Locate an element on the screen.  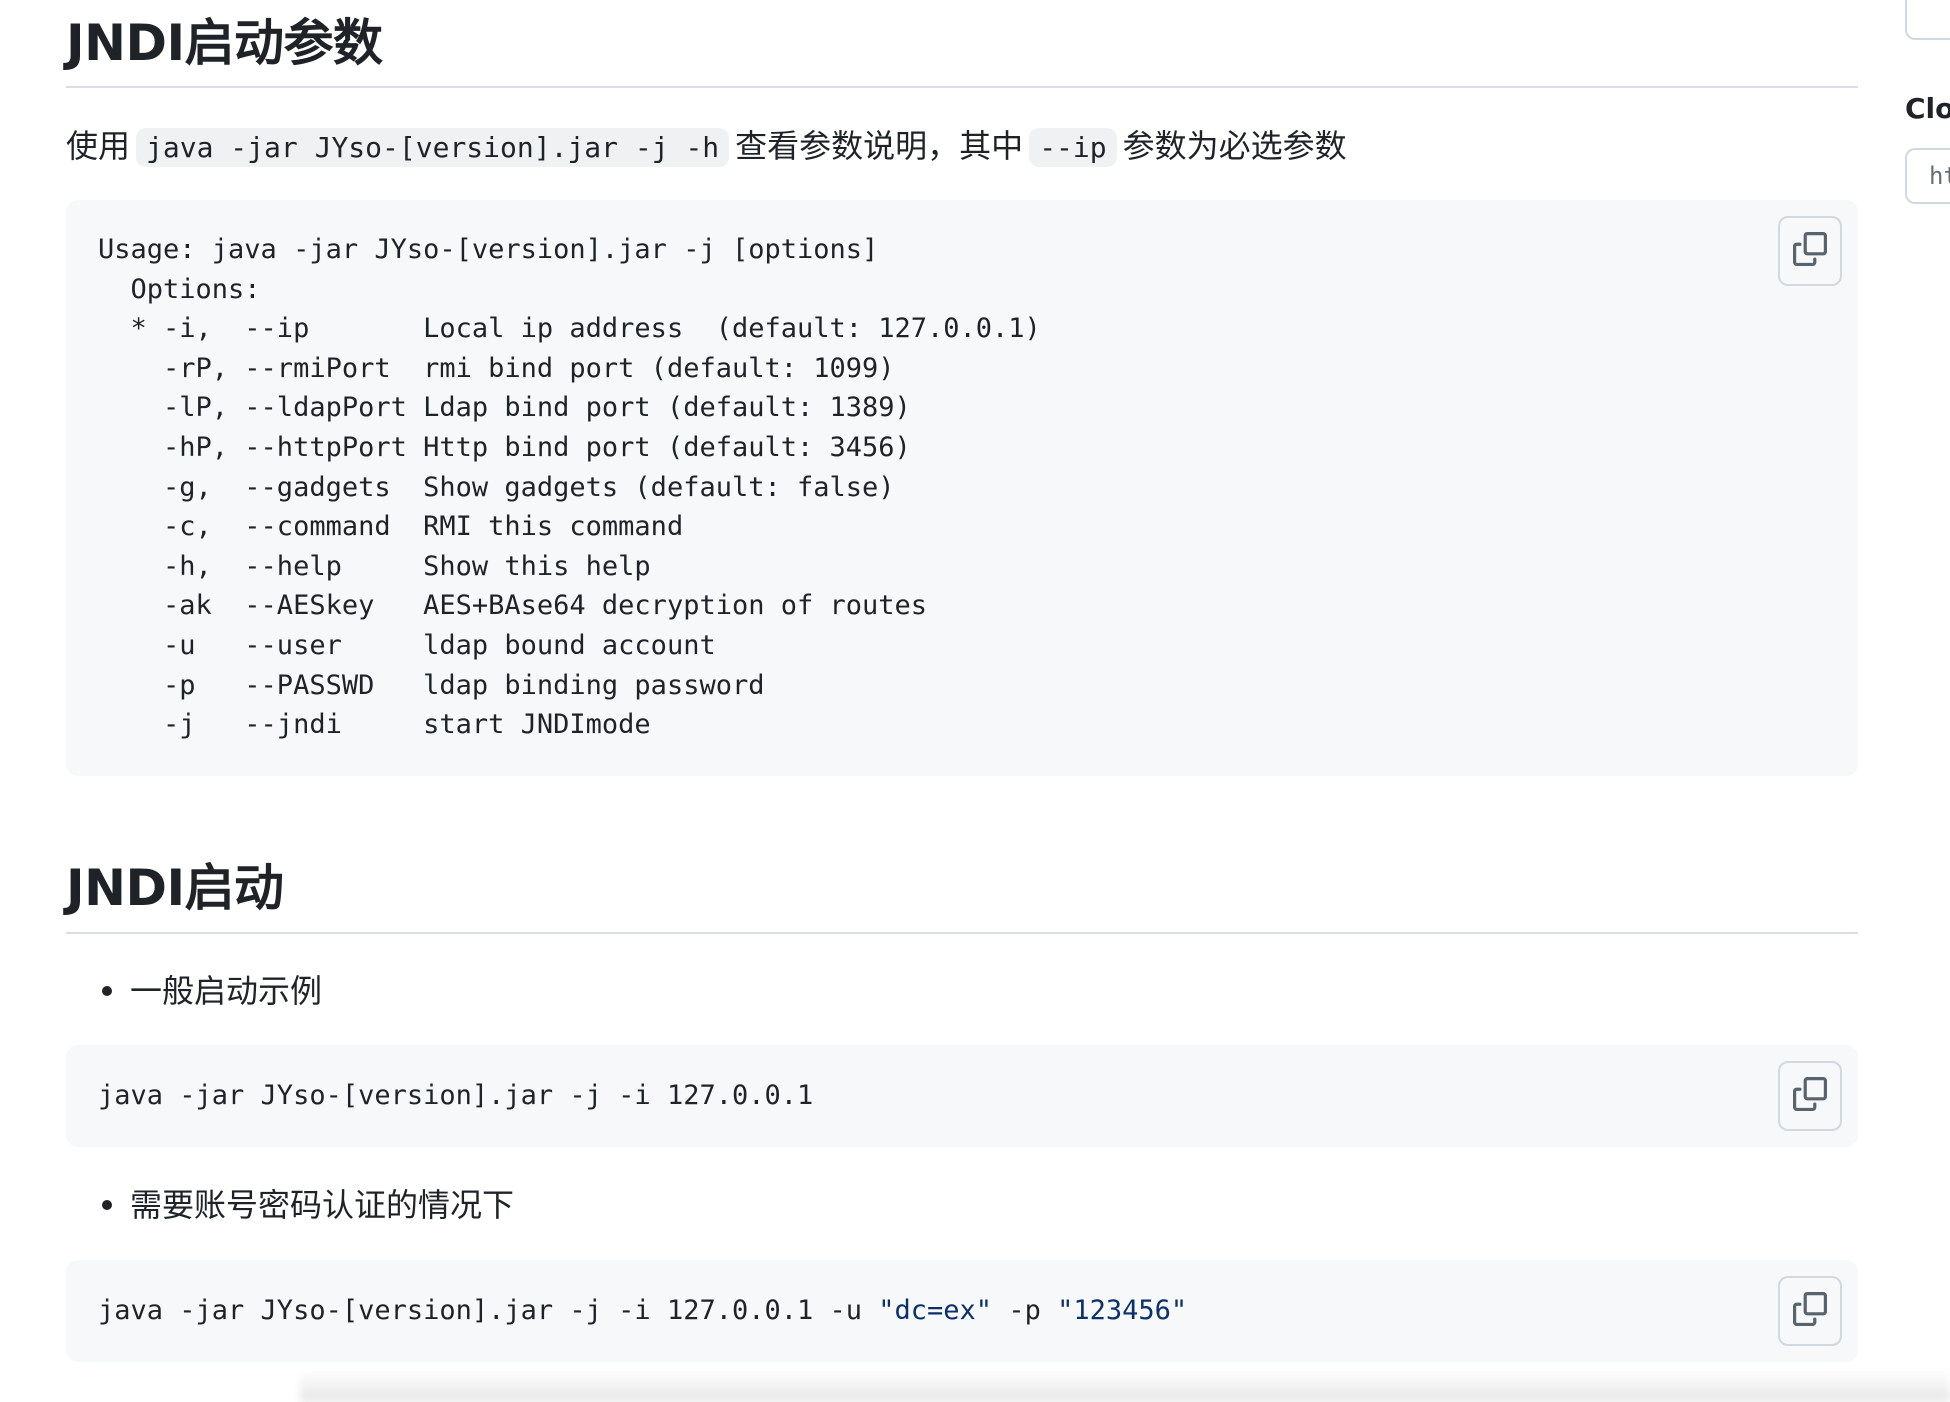
clone-url-input: ht is located at coordinates (1927, 176).